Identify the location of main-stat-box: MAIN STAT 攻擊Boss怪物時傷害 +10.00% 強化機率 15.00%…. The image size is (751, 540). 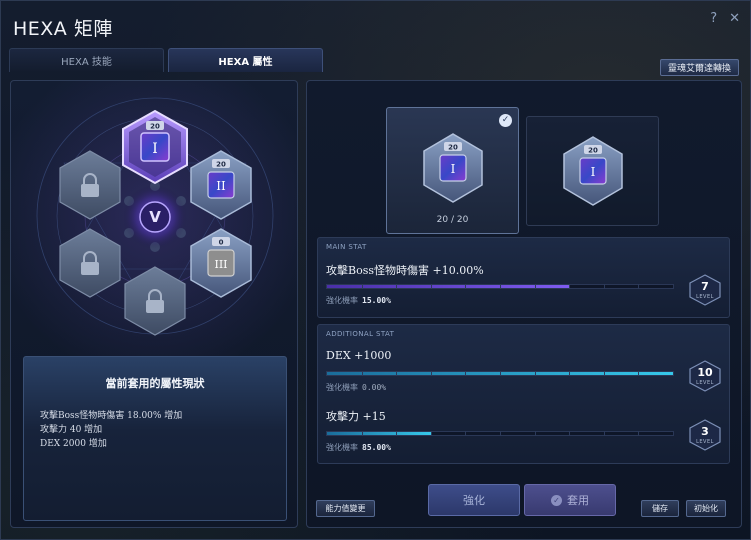
(523, 277).